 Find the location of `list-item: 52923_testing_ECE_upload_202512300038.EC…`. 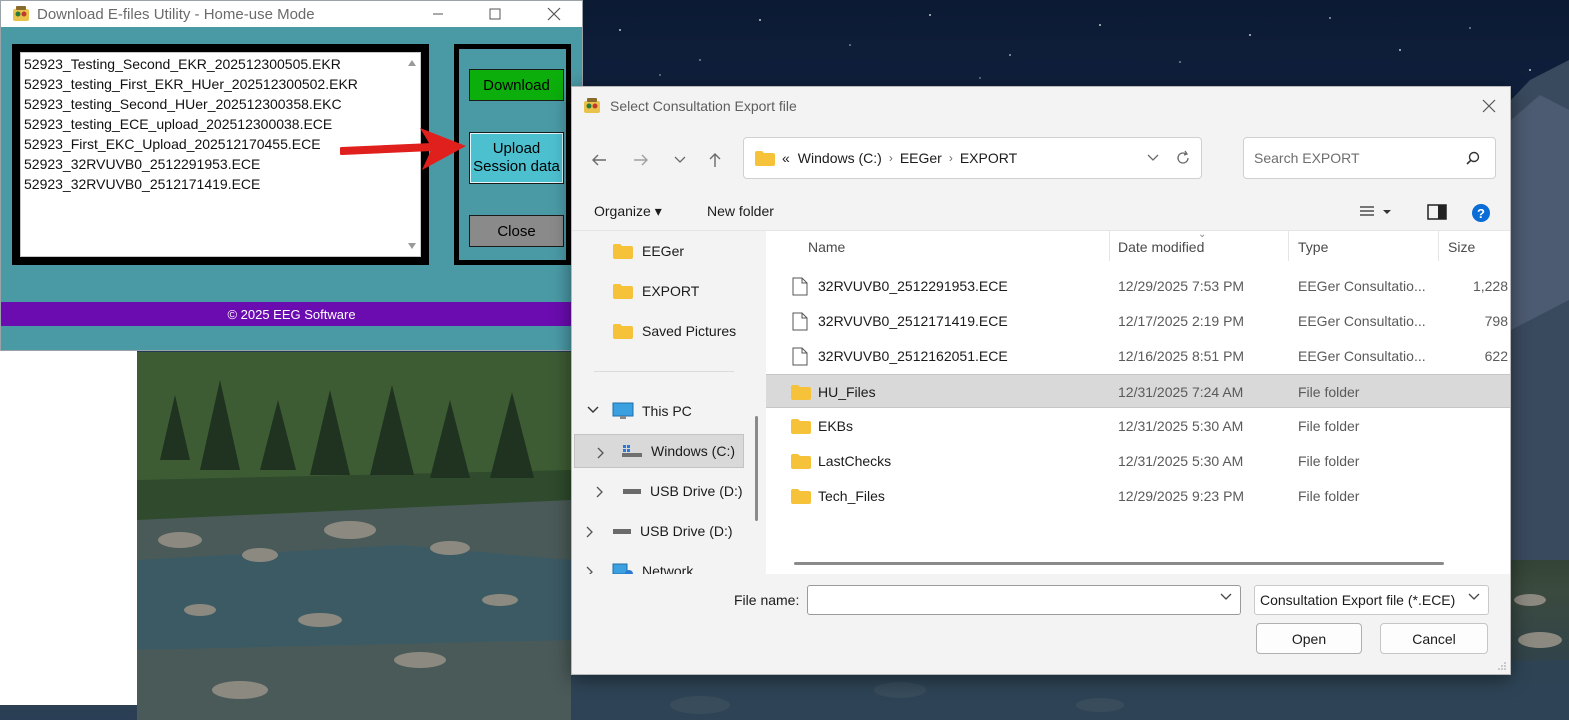

list-item: 52923_testing_ECE_upload_202512300038.EC… is located at coordinates (178, 126).